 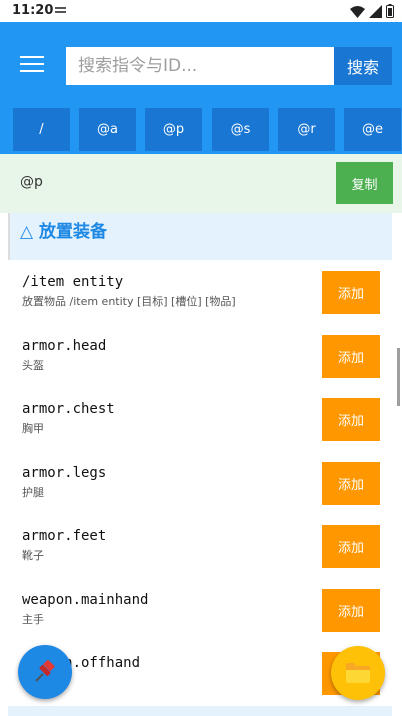 What do you see at coordinates (64, 536) in the screenshot?
I see `item-name: armor.feet` at bounding box center [64, 536].